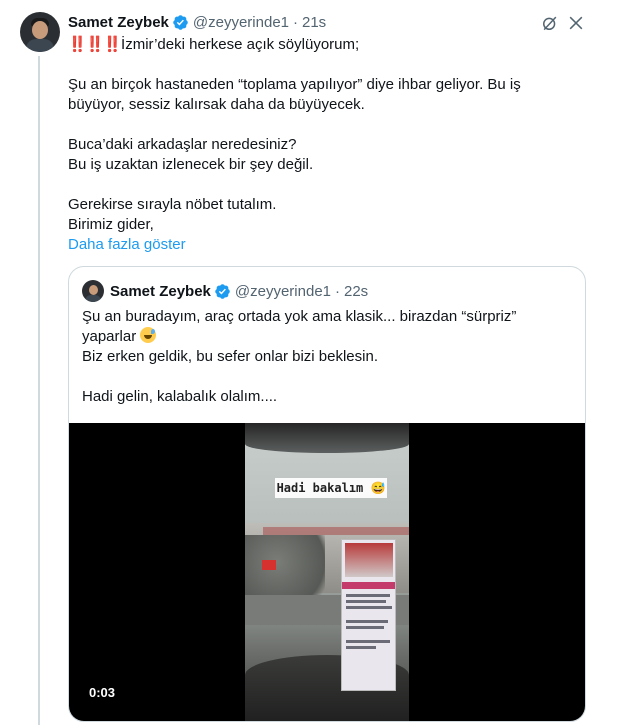 The height and width of the screenshot is (725, 625). What do you see at coordinates (39, 390) in the screenshot?
I see `thread-divider` at bounding box center [39, 390].